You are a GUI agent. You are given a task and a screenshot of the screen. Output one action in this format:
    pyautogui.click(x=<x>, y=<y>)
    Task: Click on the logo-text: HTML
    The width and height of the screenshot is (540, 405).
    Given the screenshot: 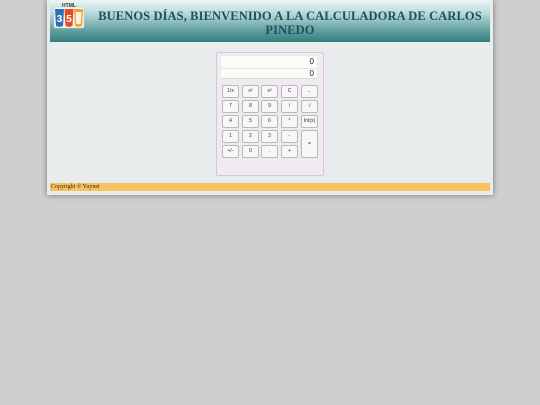 What is the action you would take?
    pyautogui.click(x=69, y=6)
    